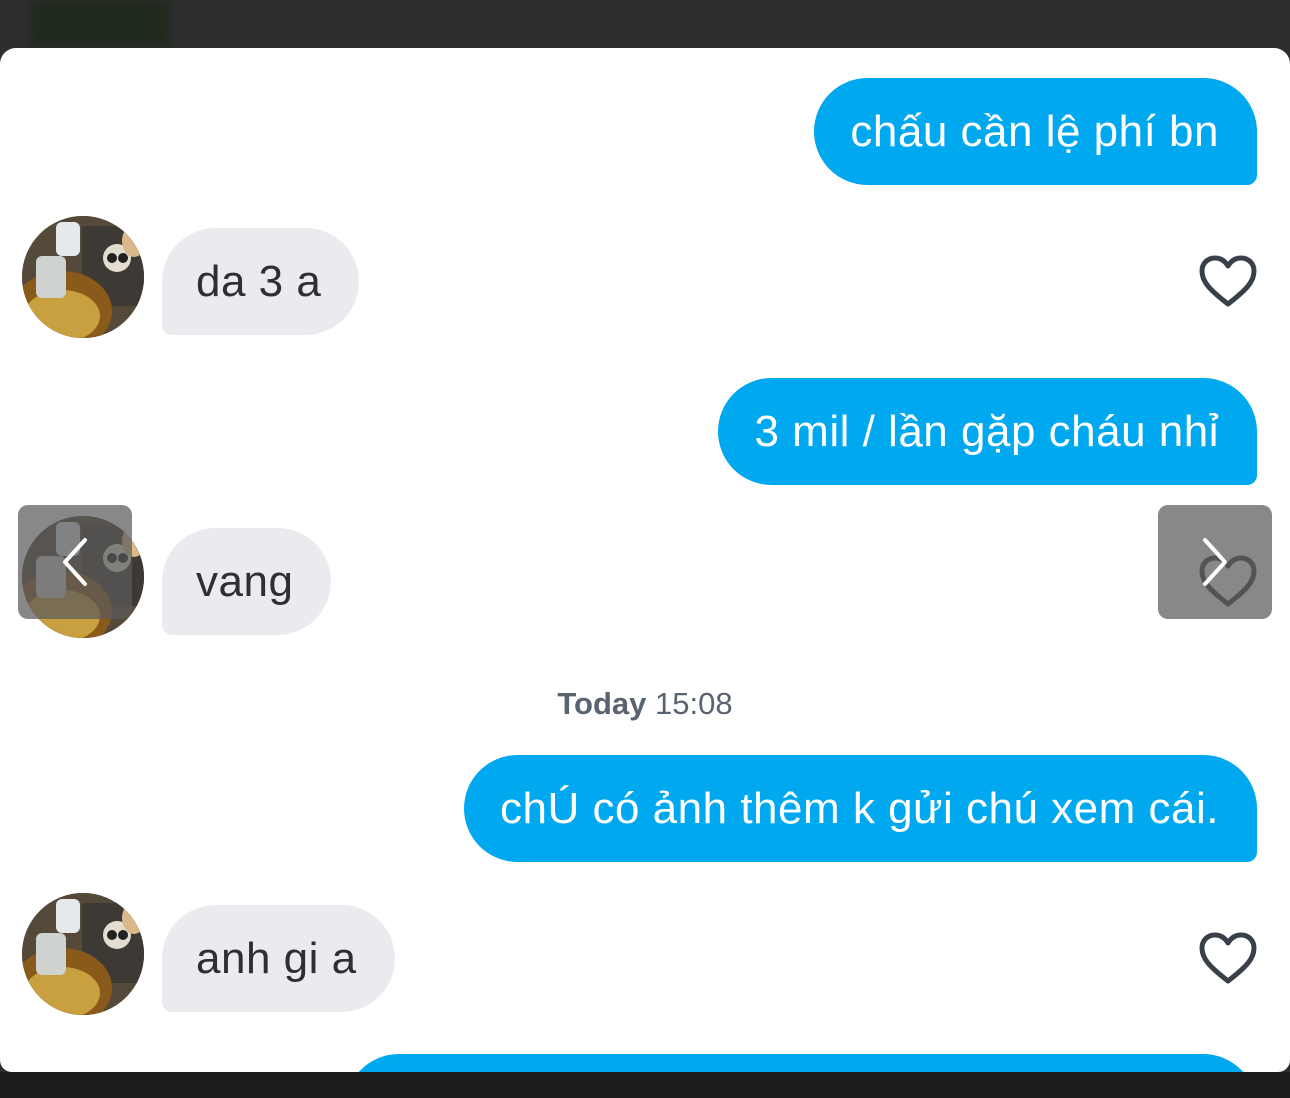  I want to click on background-bottom, so click(645, 1085).